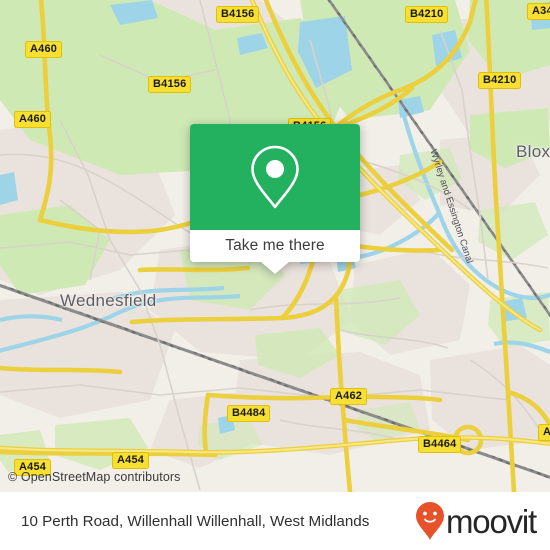 This screenshot has width=550, height=550. What do you see at coordinates (349, 396) in the screenshot?
I see `road-shield: A462` at bounding box center [349, 396].